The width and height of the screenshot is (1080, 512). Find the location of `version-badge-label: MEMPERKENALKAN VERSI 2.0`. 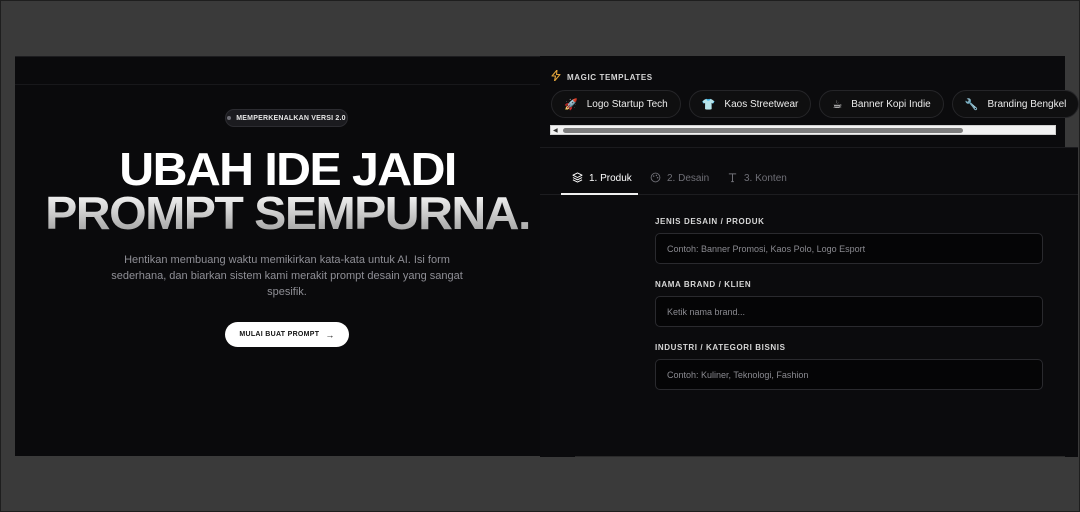

version-badge-label: MEMPERKENALKAN VERSI 2.0 is located at coordinates (291, 118).